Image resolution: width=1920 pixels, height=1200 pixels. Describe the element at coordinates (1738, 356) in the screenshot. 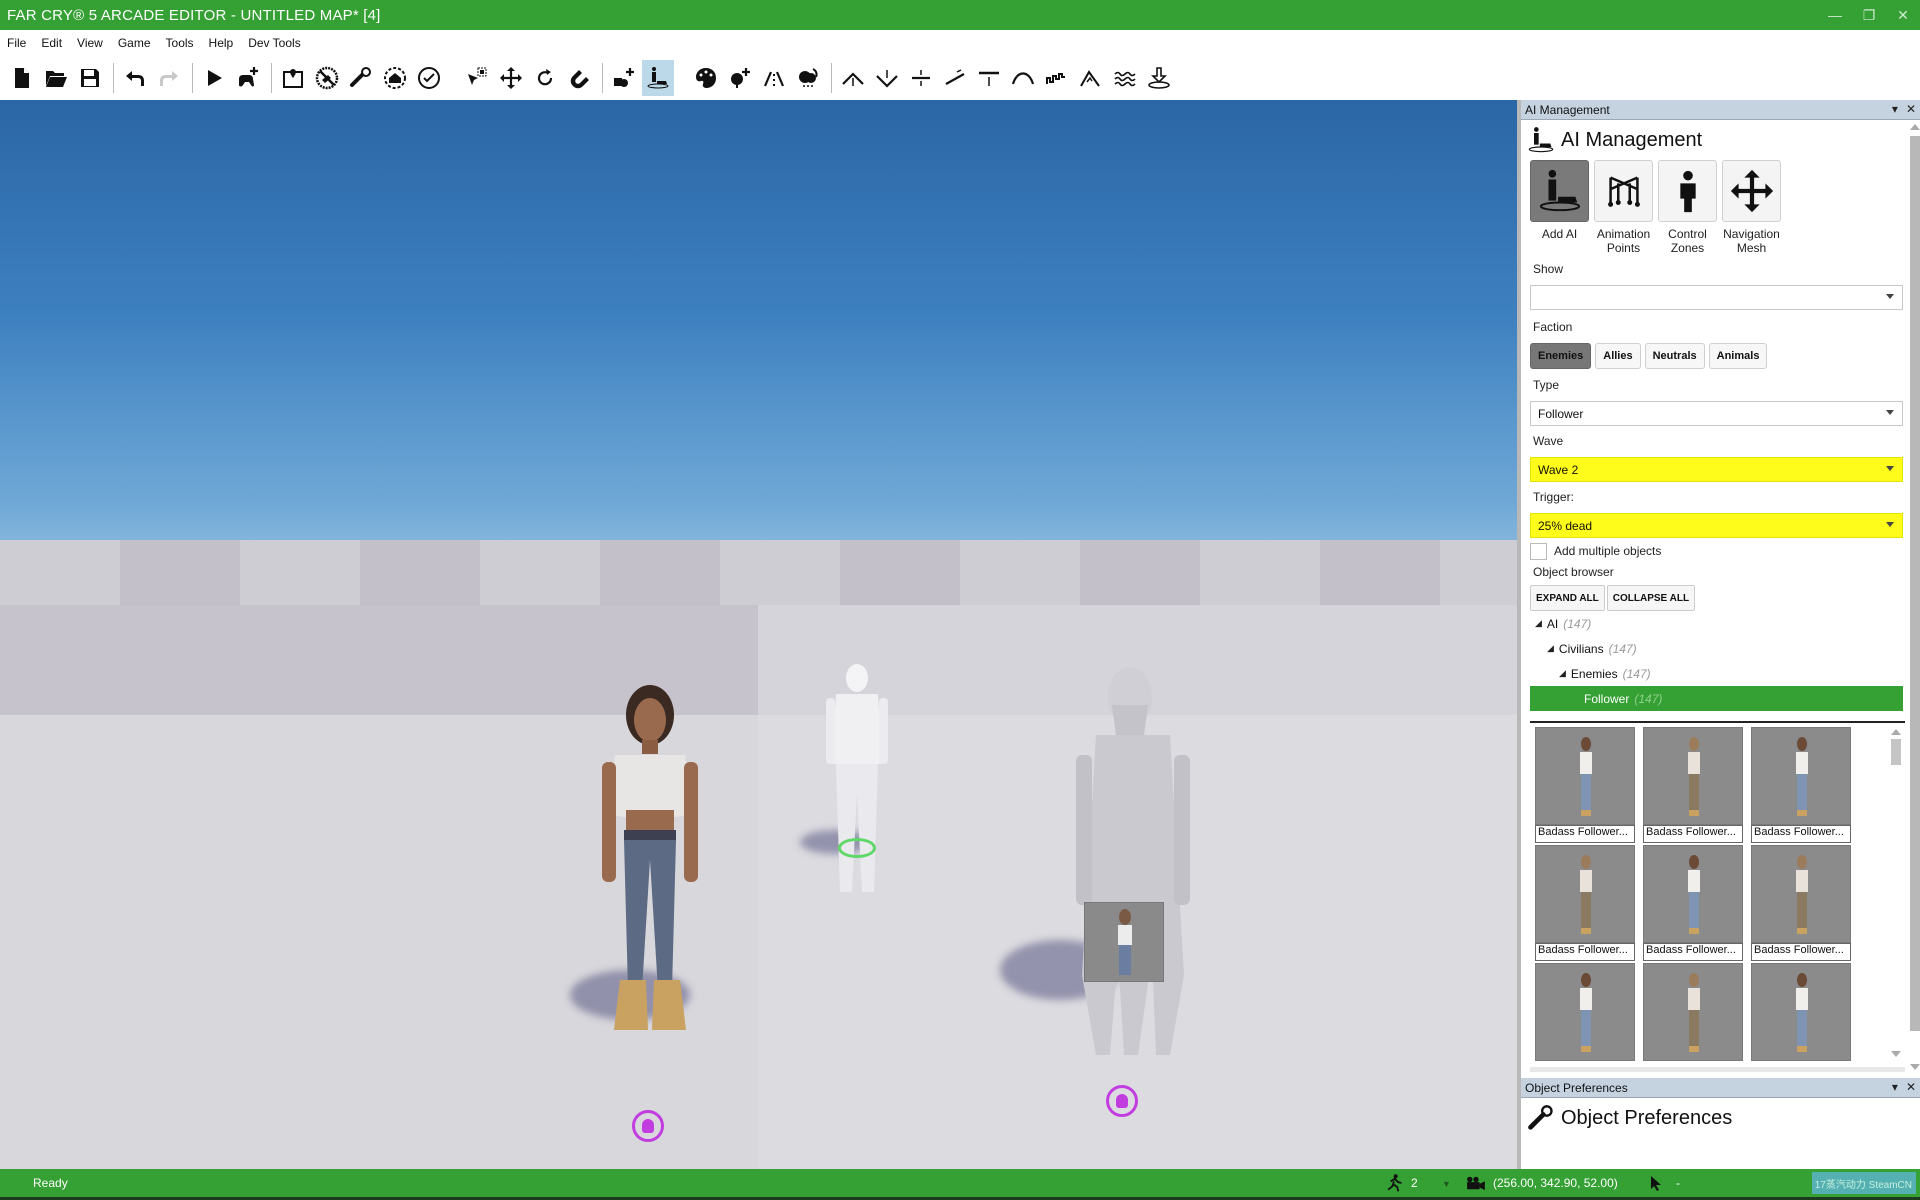

I see `faction-animals-button: Animals` at that location.